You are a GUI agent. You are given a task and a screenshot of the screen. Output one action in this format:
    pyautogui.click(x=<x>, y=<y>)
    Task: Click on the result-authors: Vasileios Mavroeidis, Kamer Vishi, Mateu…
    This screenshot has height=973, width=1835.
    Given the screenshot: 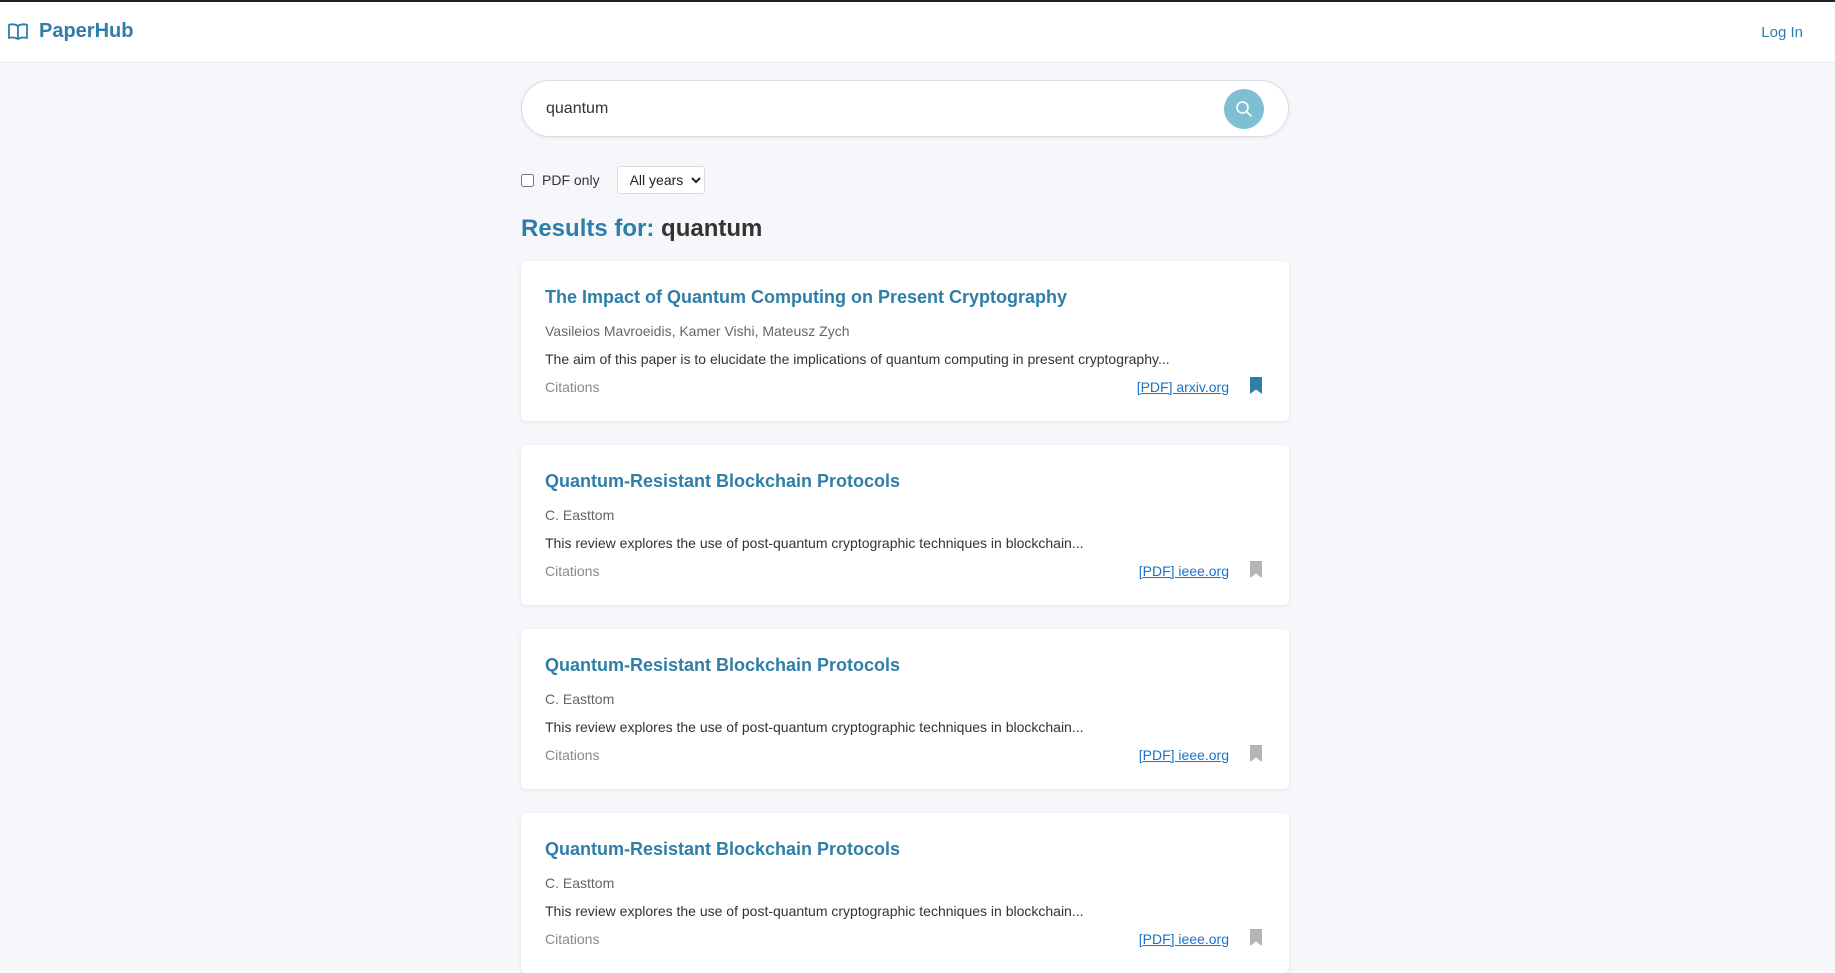 What is the action you would take?
    pyautogui.click(x=697, y=331)
    